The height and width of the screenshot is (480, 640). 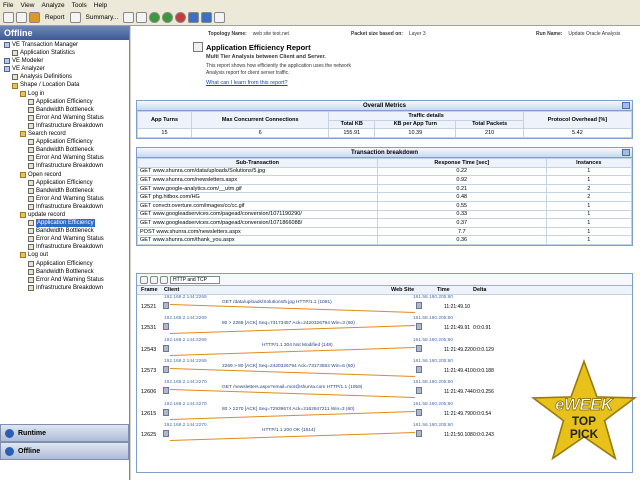 I want to click on protocol-select: HTTP and TCP, so click(x=195, y=279).